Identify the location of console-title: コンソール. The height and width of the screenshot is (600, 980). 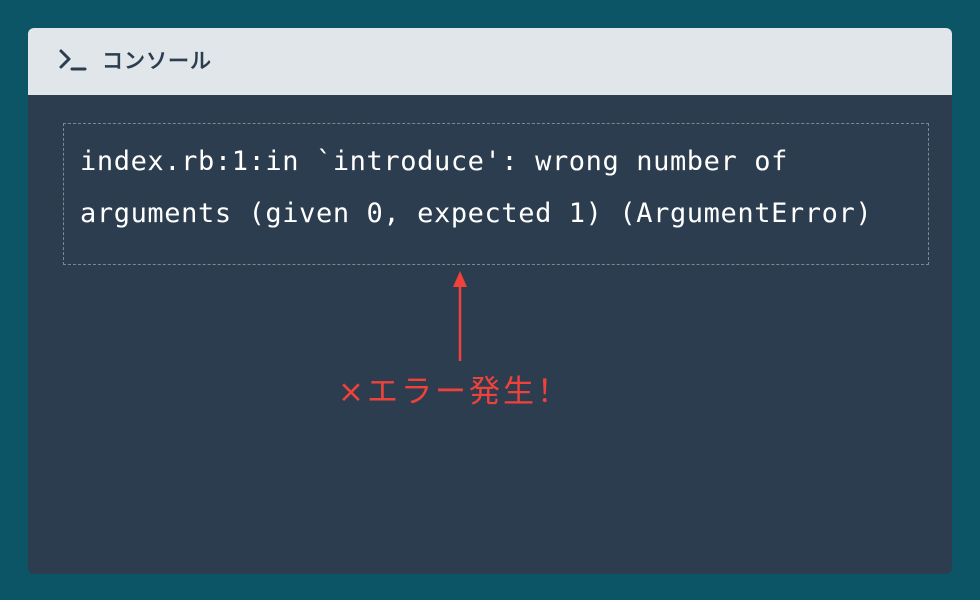
(157, 61).